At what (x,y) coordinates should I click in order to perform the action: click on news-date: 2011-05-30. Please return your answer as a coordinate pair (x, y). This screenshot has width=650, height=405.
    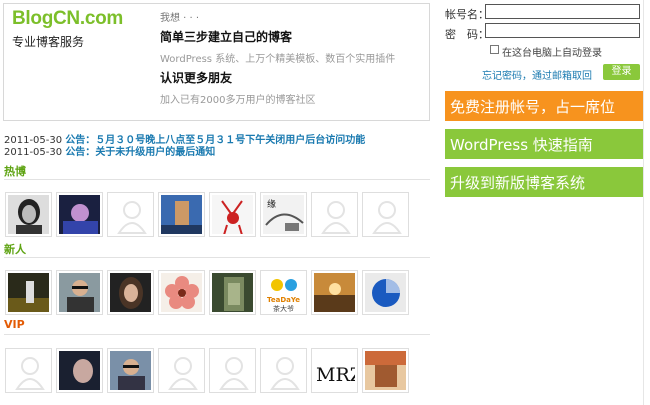
    Looking at the image, I should click on (33, 152).